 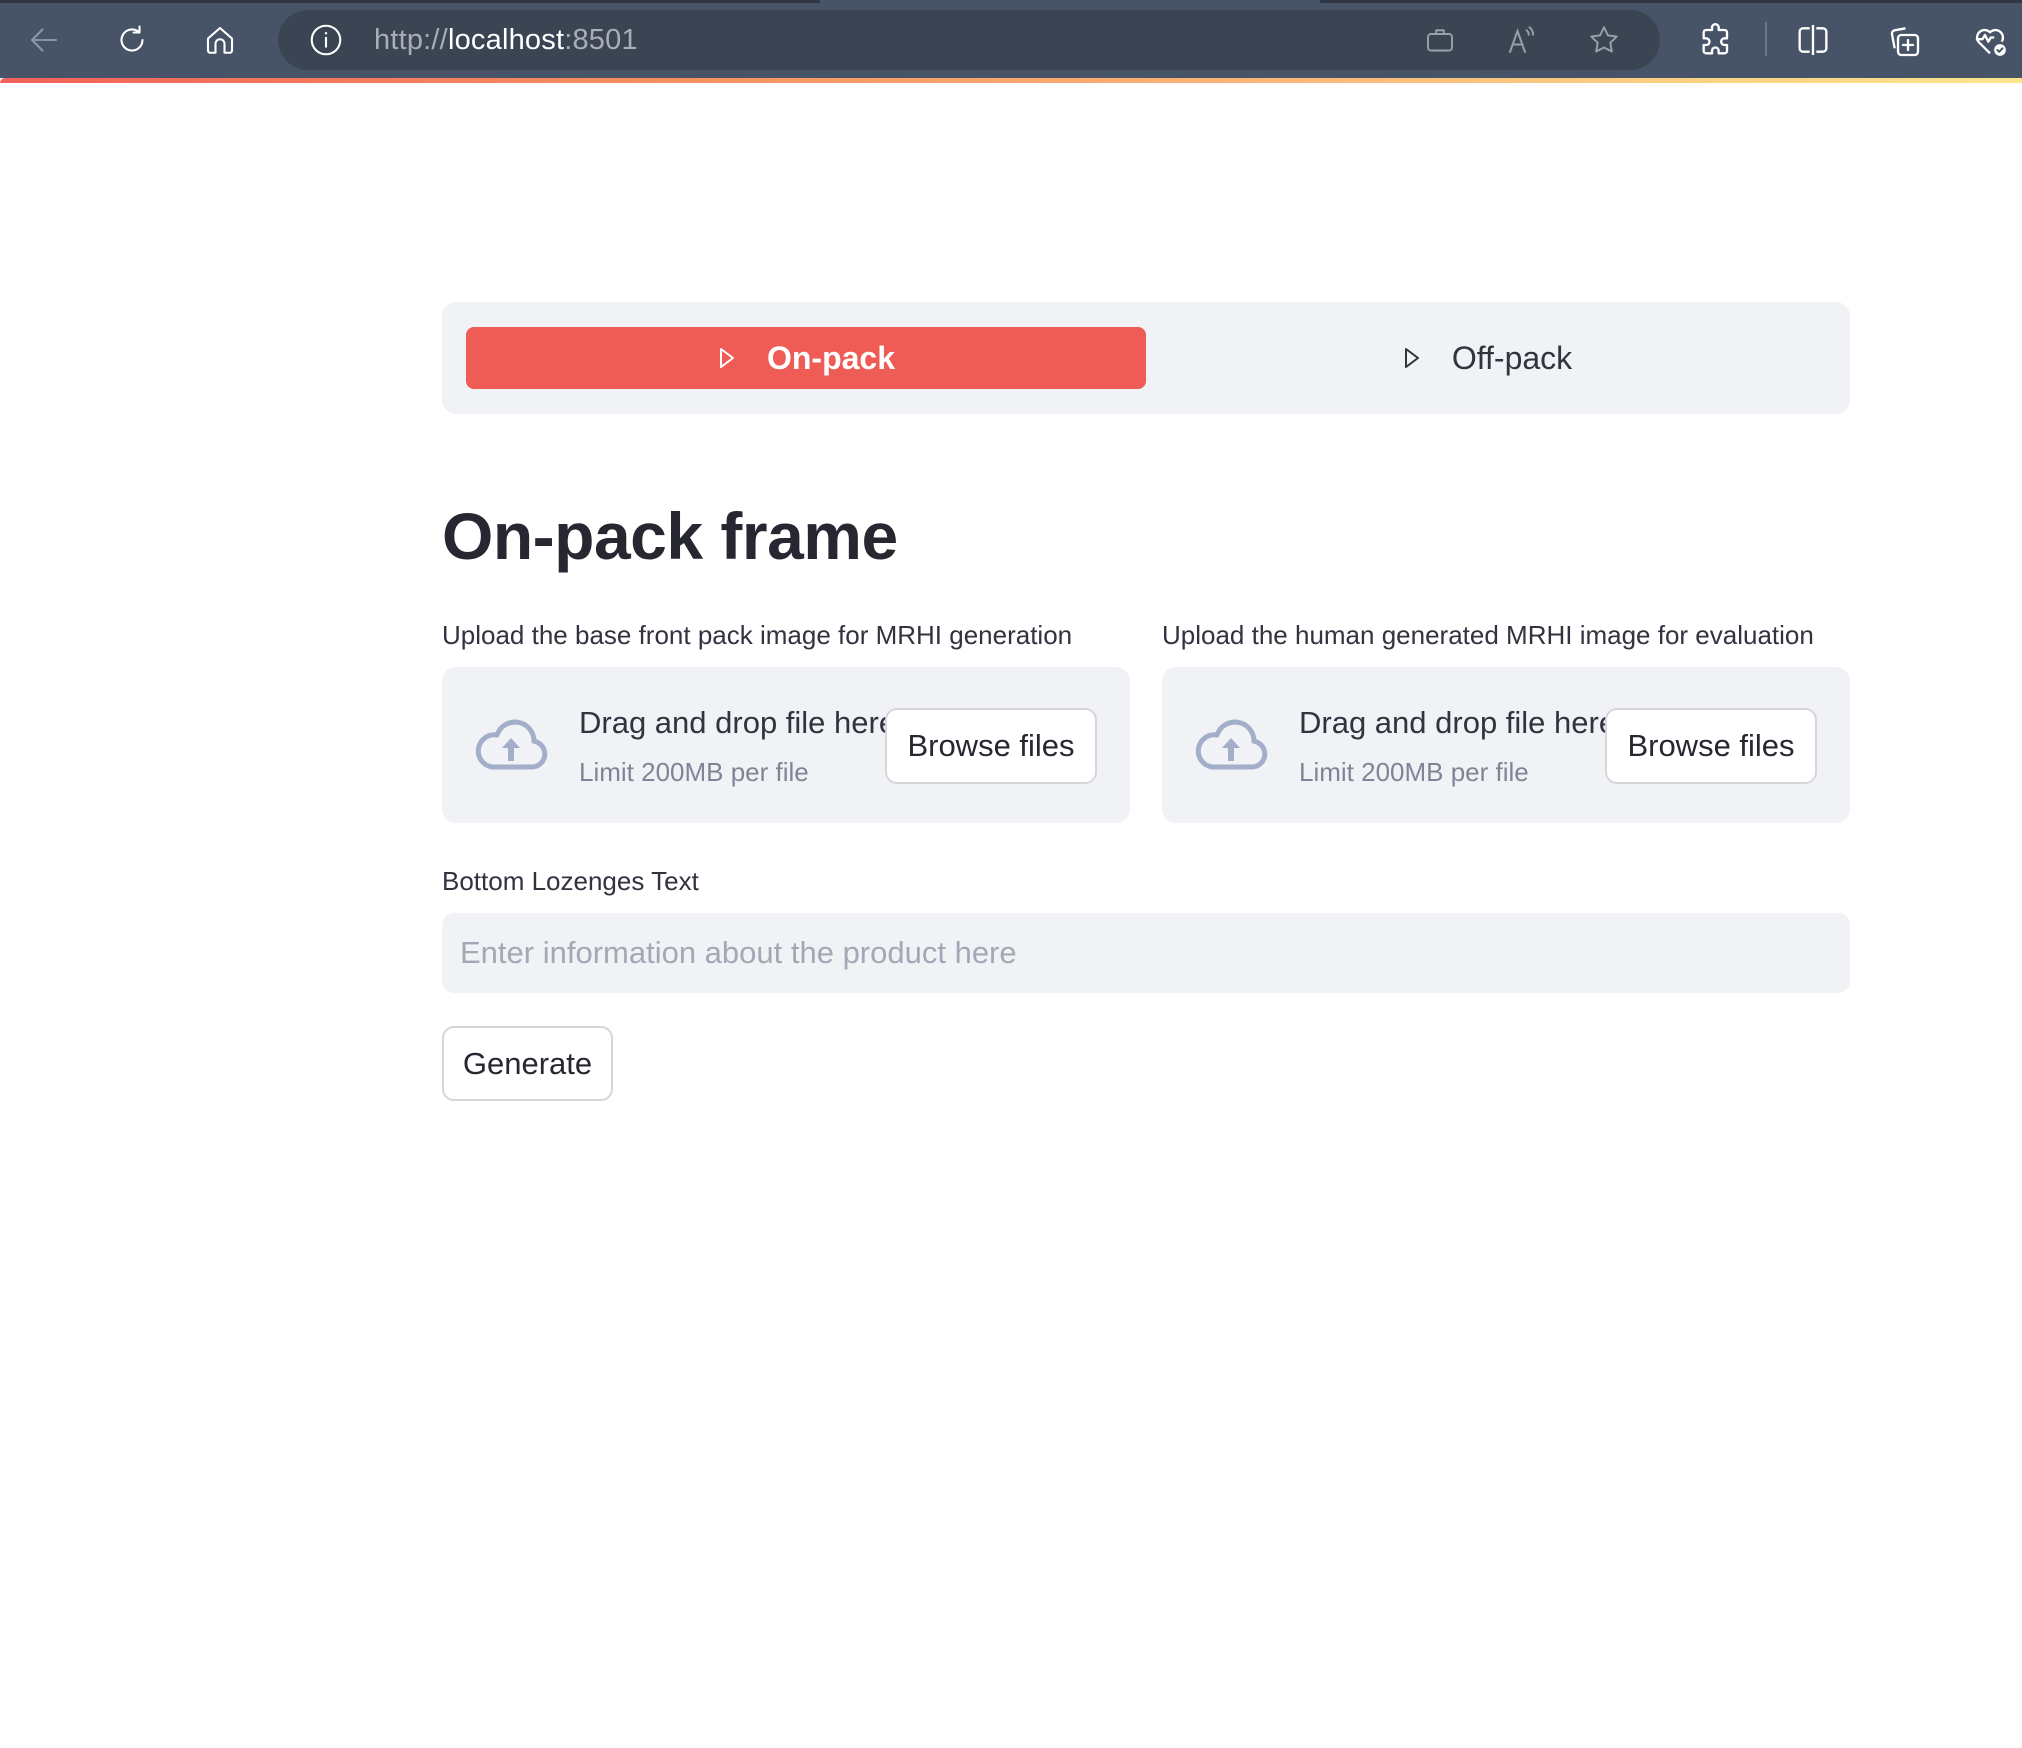 What do you see at coordinates (1990, 40) in the screenshot?
I see `heart-pulse-check-icon` at bounding box center [1990, 40].